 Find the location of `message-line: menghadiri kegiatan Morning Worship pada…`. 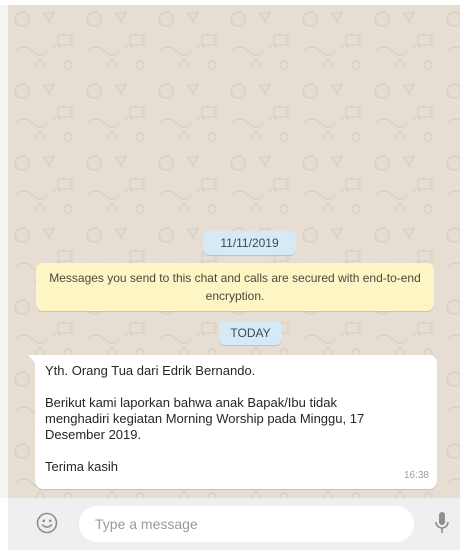

message-line: menghadiri kegiatan Morning Worship pada… is located at coordinates (205, 418).